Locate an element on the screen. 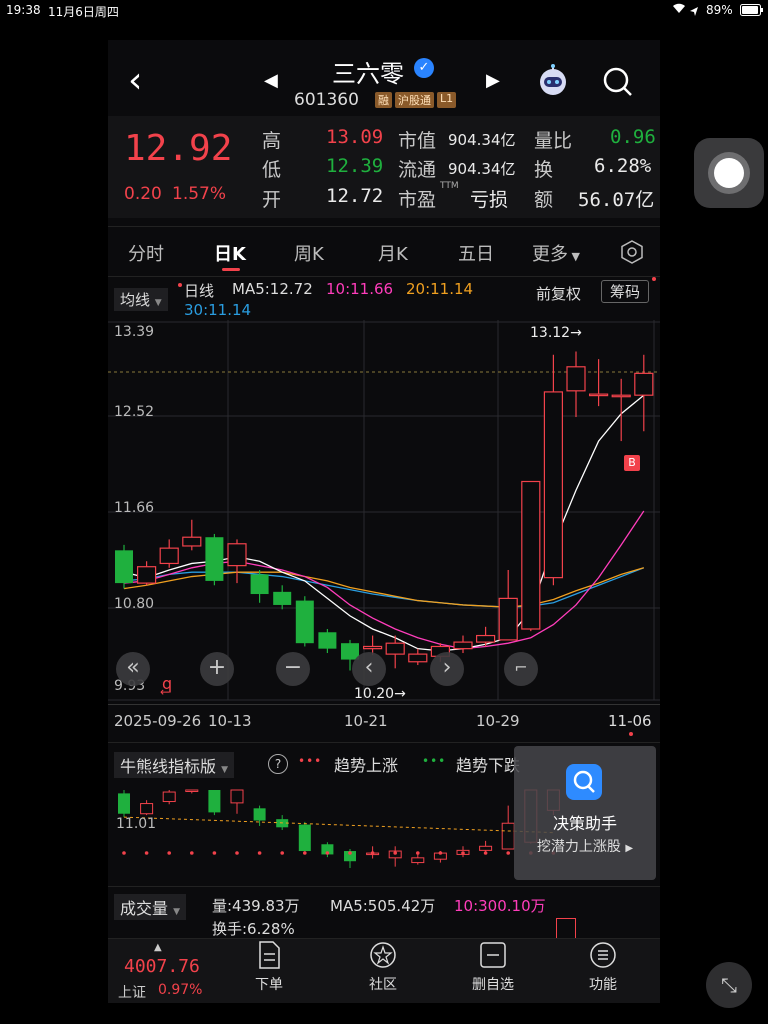 The width and height of the screenshot is (768, 1024). tab-weekly-k: 周K is located at coordinates (309, 253).